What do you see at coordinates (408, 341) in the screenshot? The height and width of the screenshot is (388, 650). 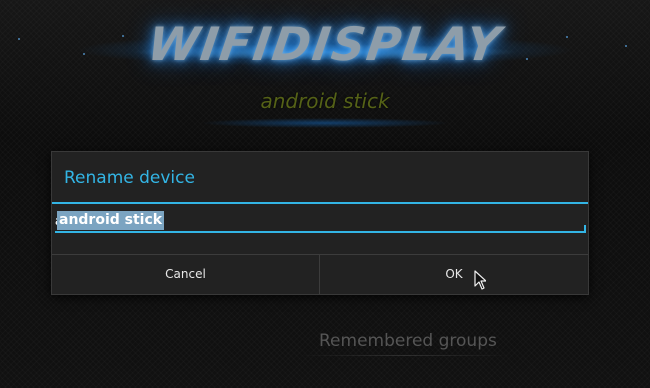 I see `remembered-groups-title: Remembered groups` at bounding box center [408, 341].